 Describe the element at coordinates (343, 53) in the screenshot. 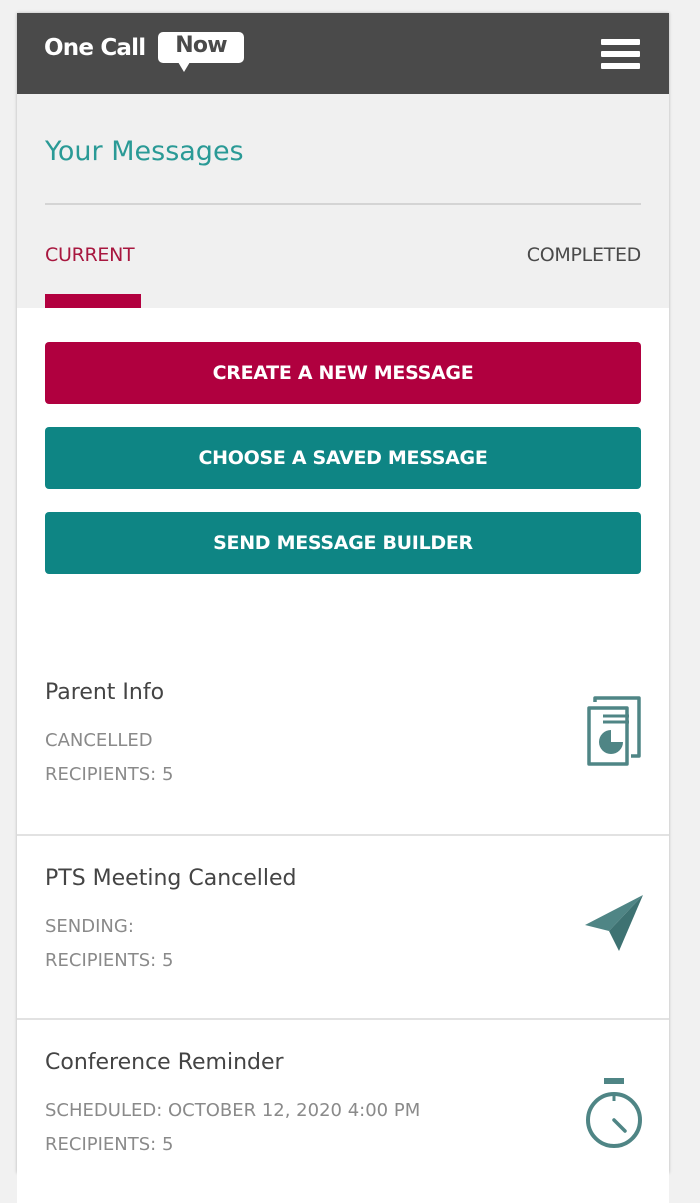

I see `app-header: One Call Now` at that location.